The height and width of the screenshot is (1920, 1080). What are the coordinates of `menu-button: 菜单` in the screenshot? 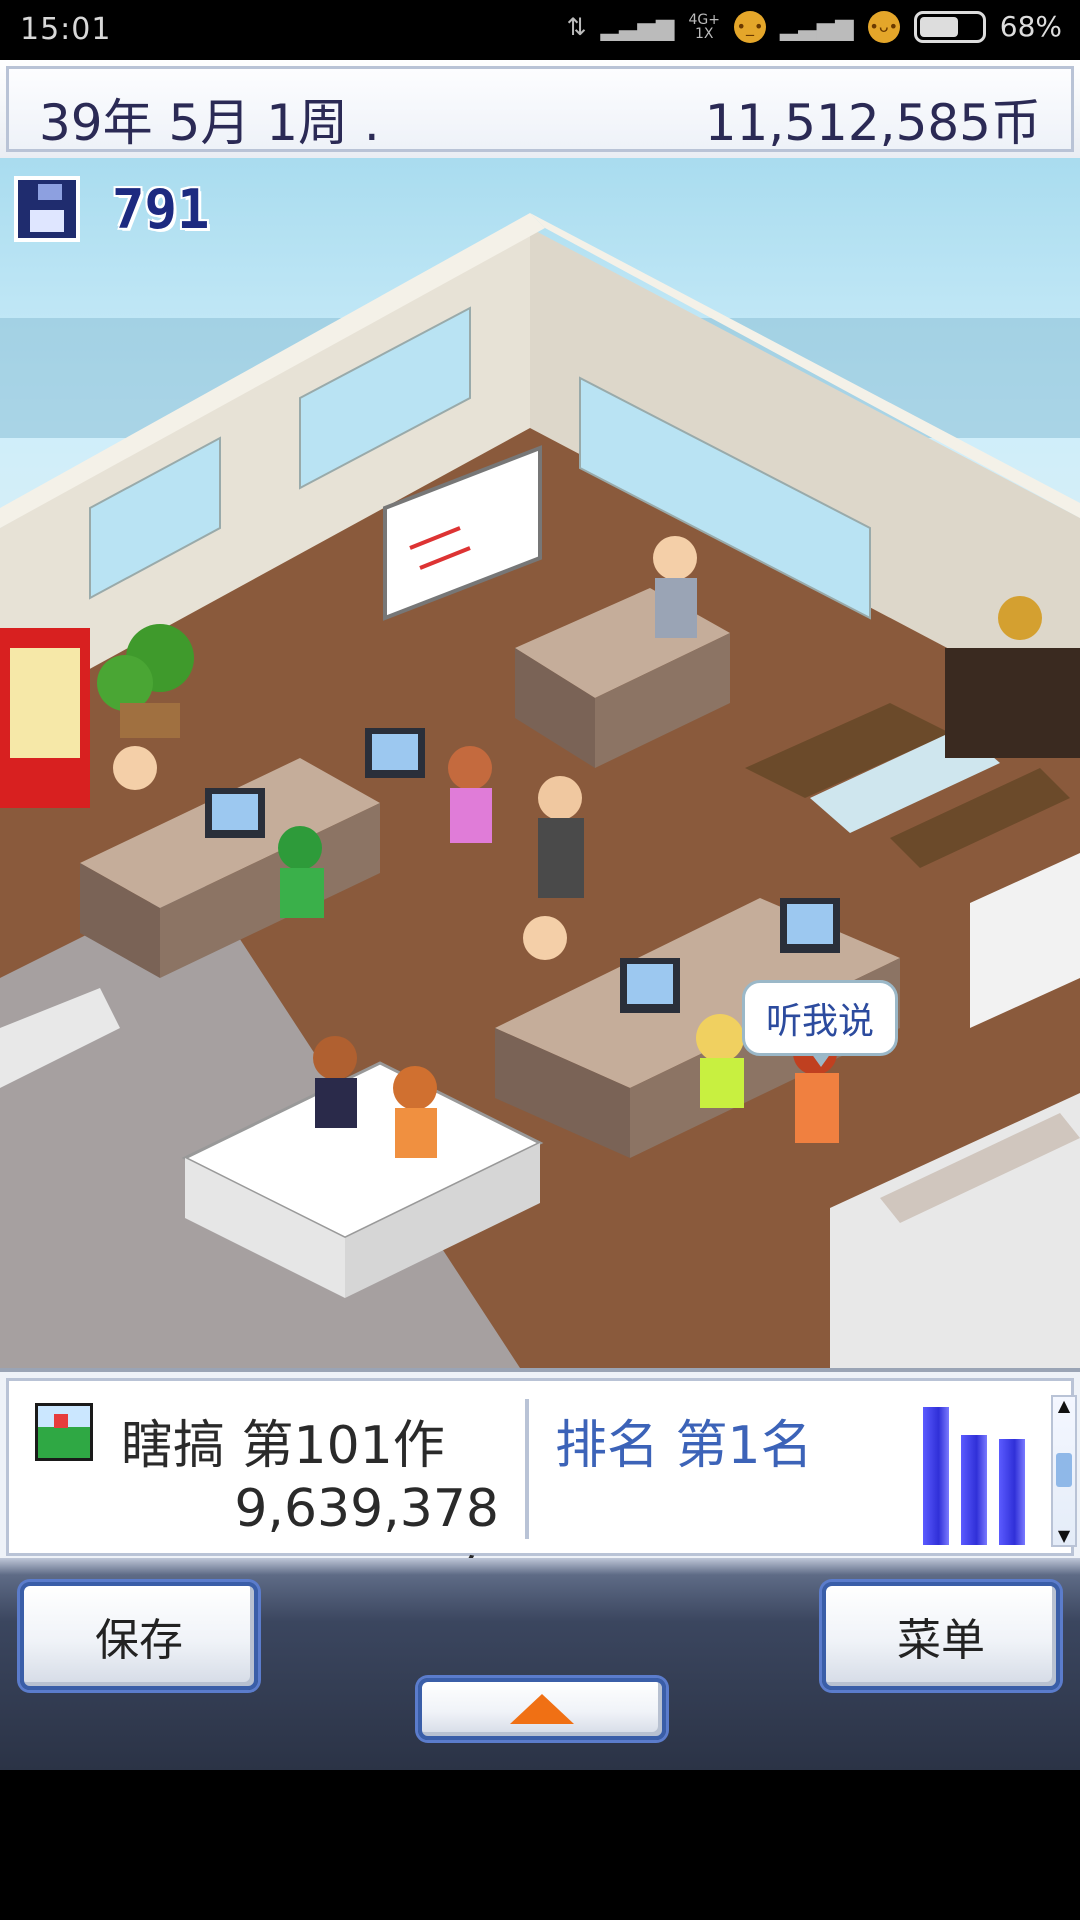 It's located at (941, 1636).